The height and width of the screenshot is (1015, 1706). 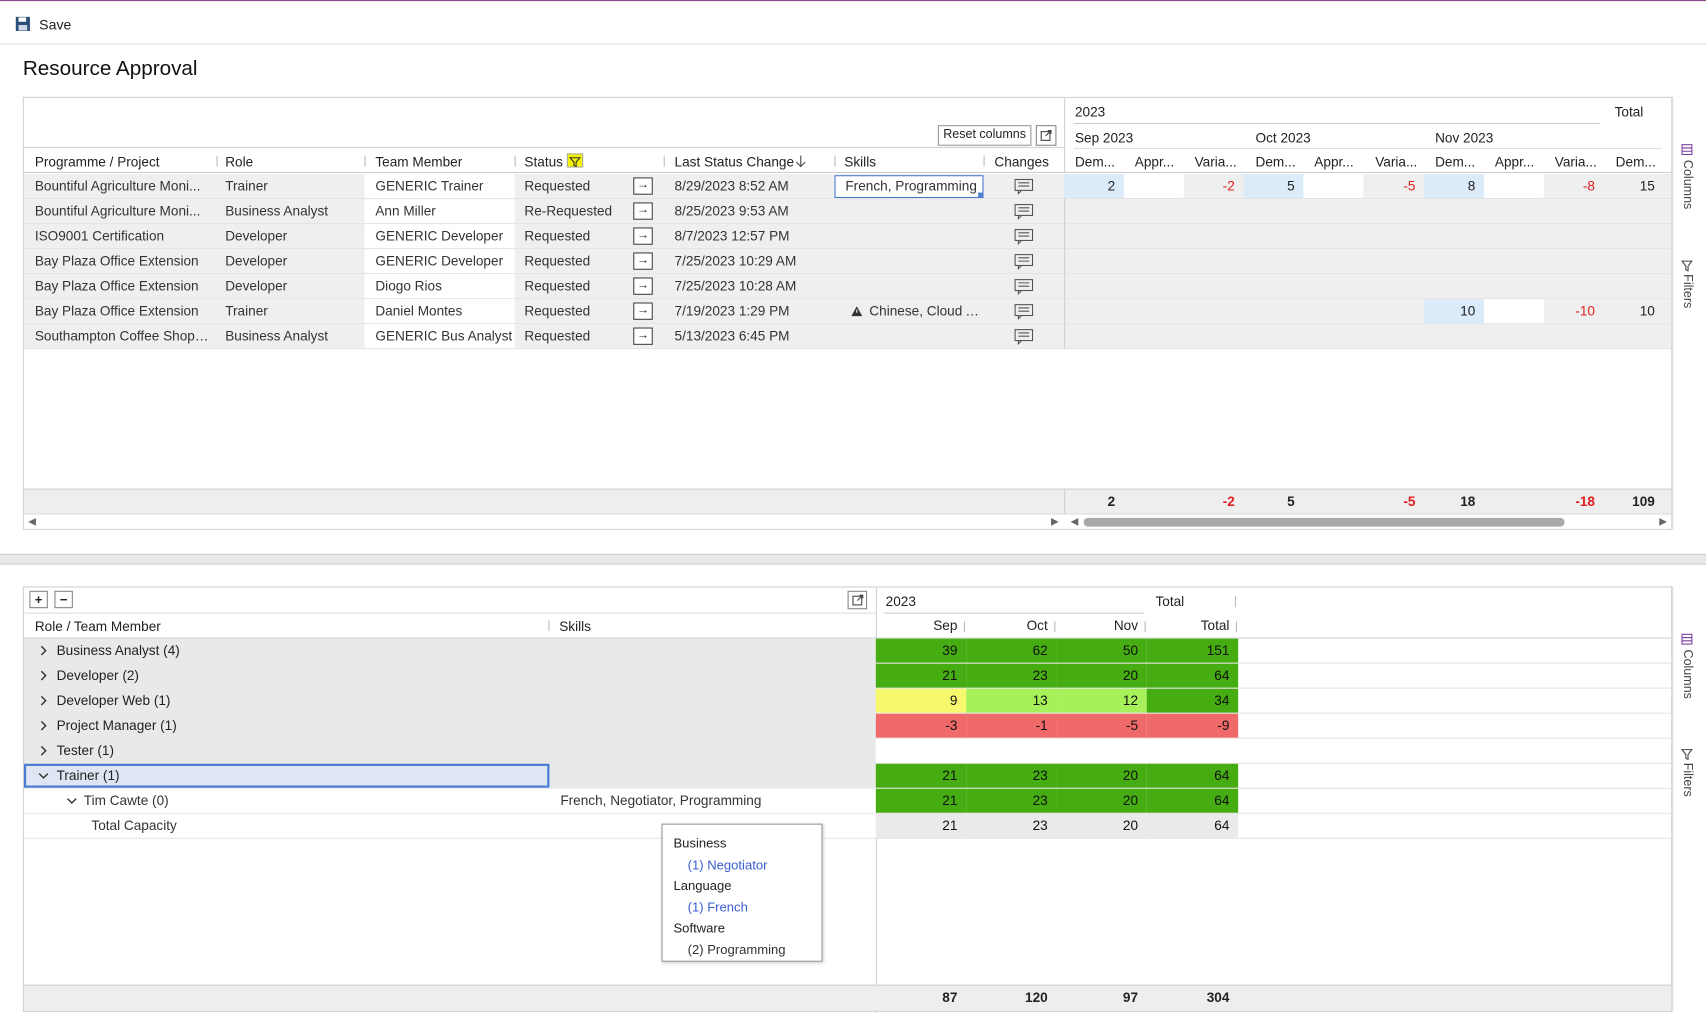 I want to click on sep-appr-input, so click(x=1153, y=186).